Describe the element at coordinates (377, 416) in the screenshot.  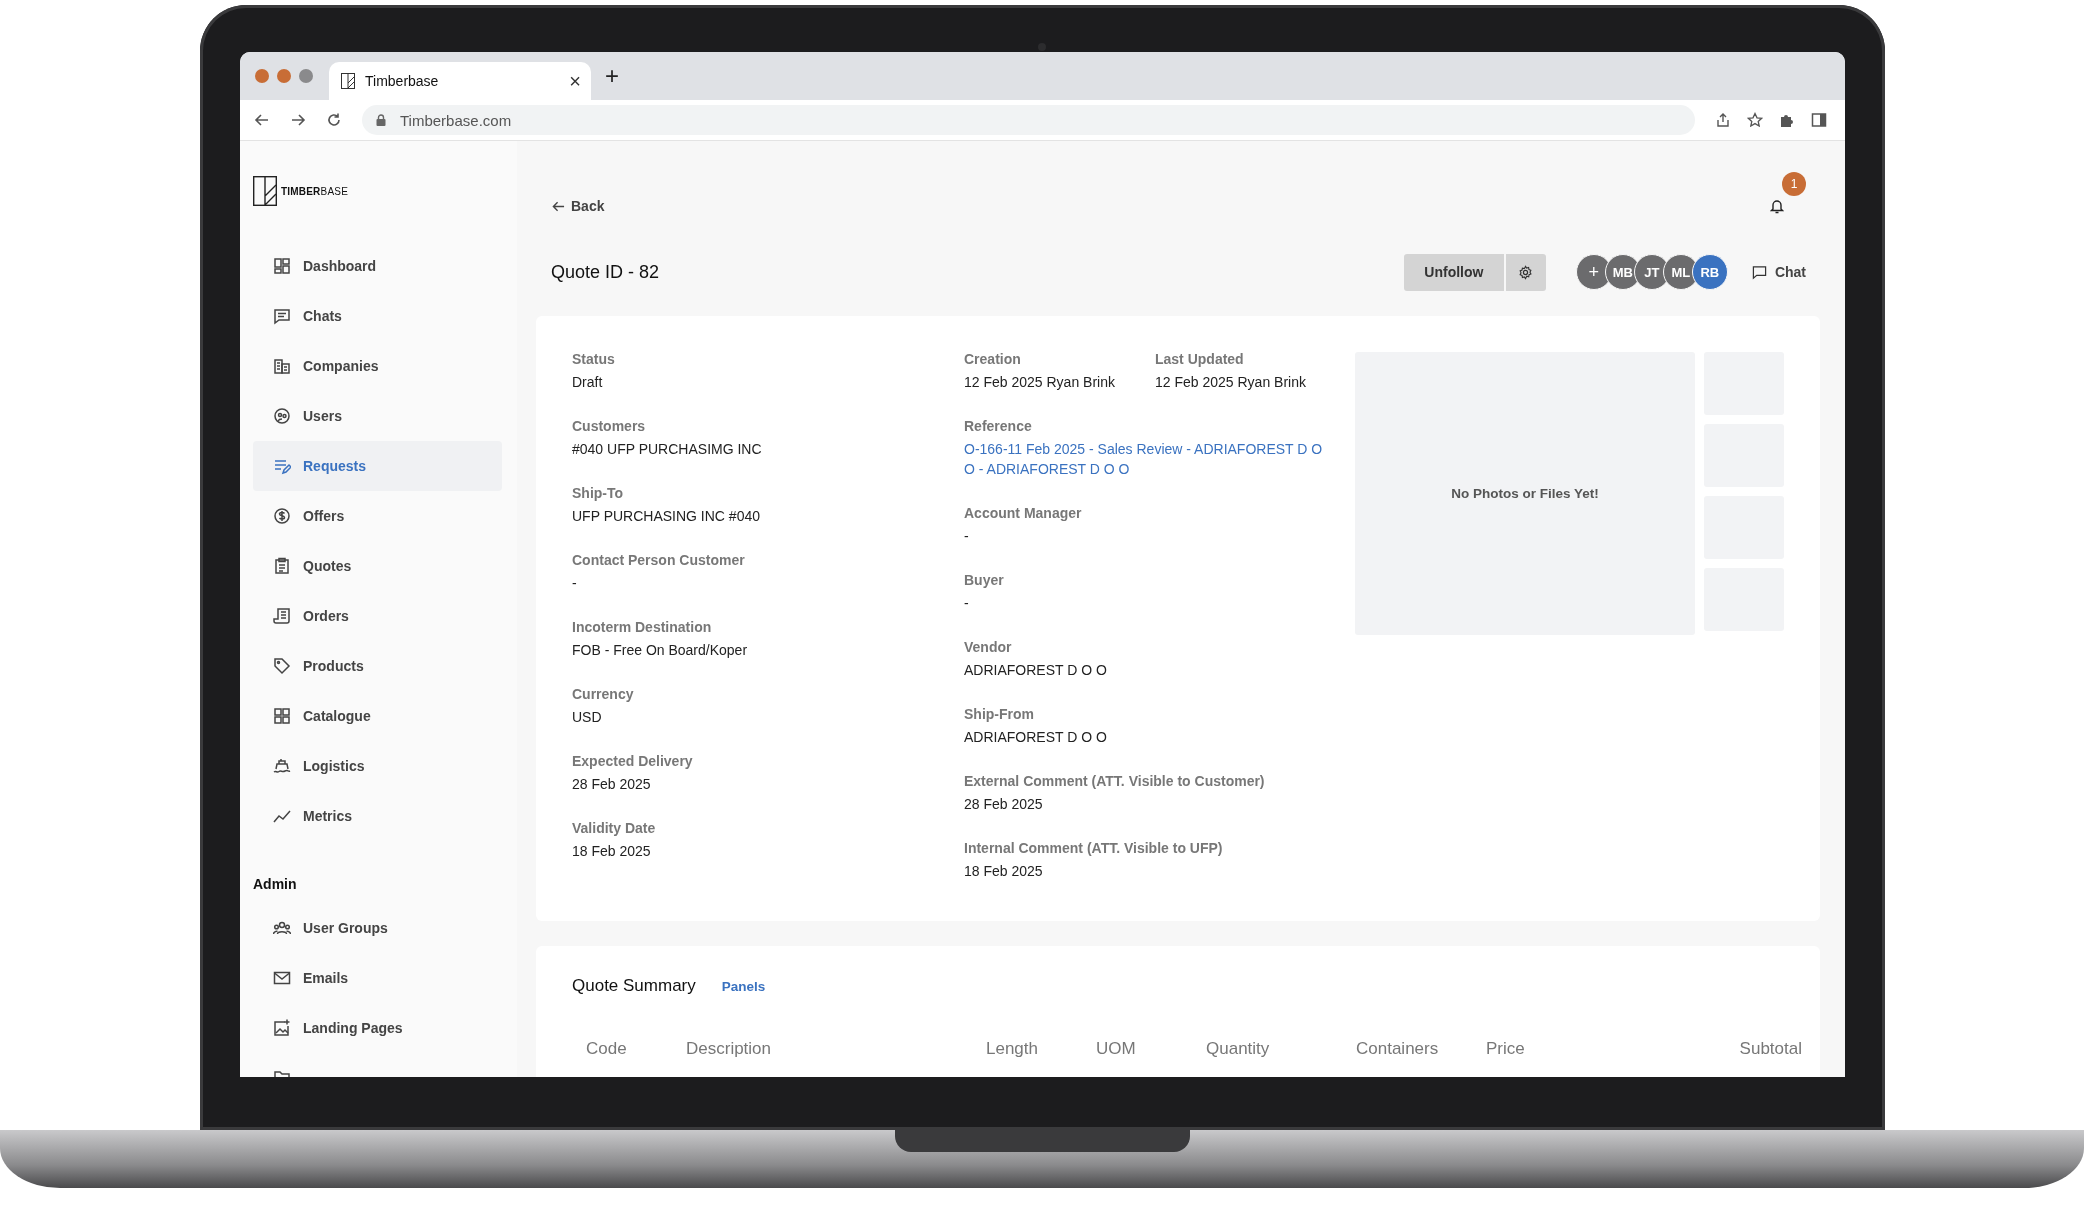
I see `sidebar-item: Users` at that location.